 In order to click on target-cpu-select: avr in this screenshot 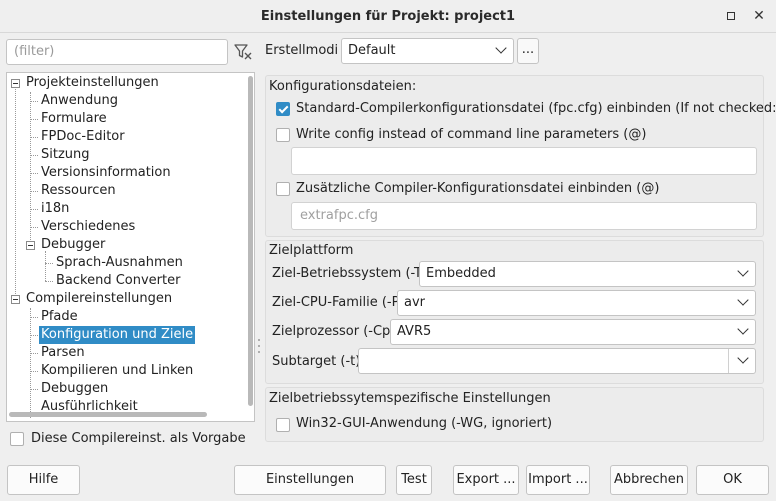, I will do `click(576, 303)`.